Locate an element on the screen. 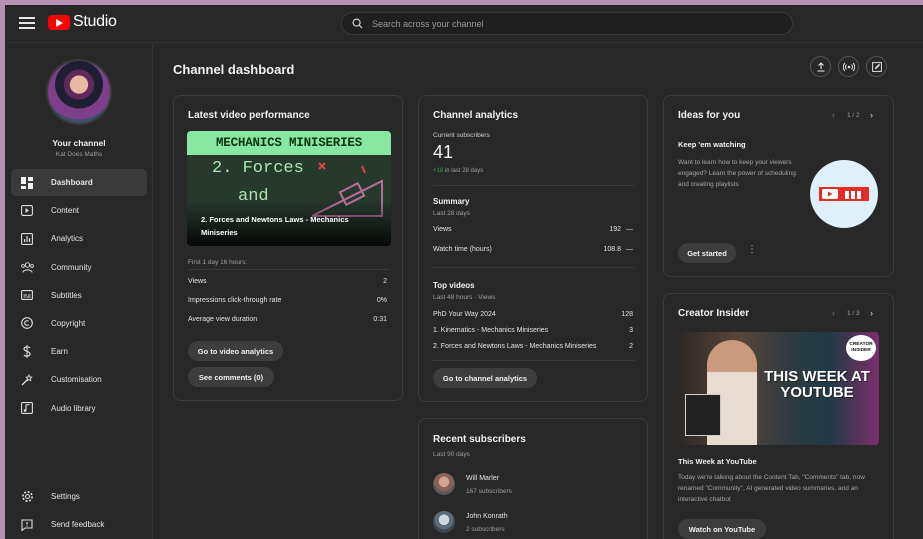 The width and height of the screenshot is (923, 539). sidebar-item-label: Earn is located at coordinates (59, 352).